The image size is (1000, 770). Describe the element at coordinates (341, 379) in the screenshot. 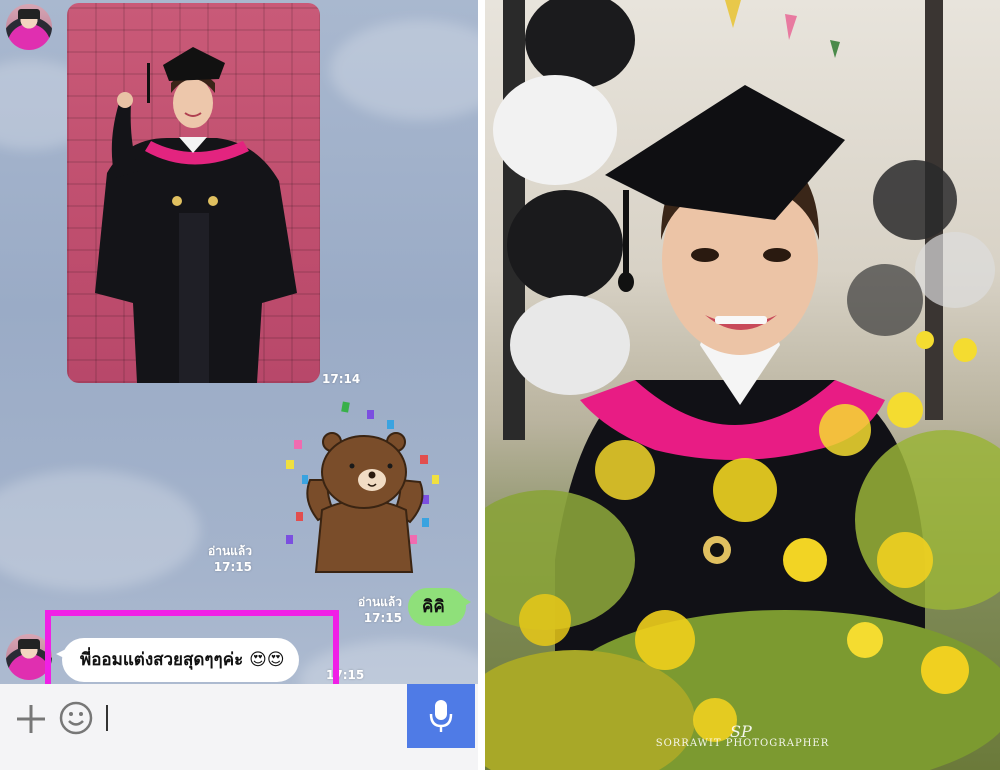

I see `message-timestamp: 17:14` at that location.